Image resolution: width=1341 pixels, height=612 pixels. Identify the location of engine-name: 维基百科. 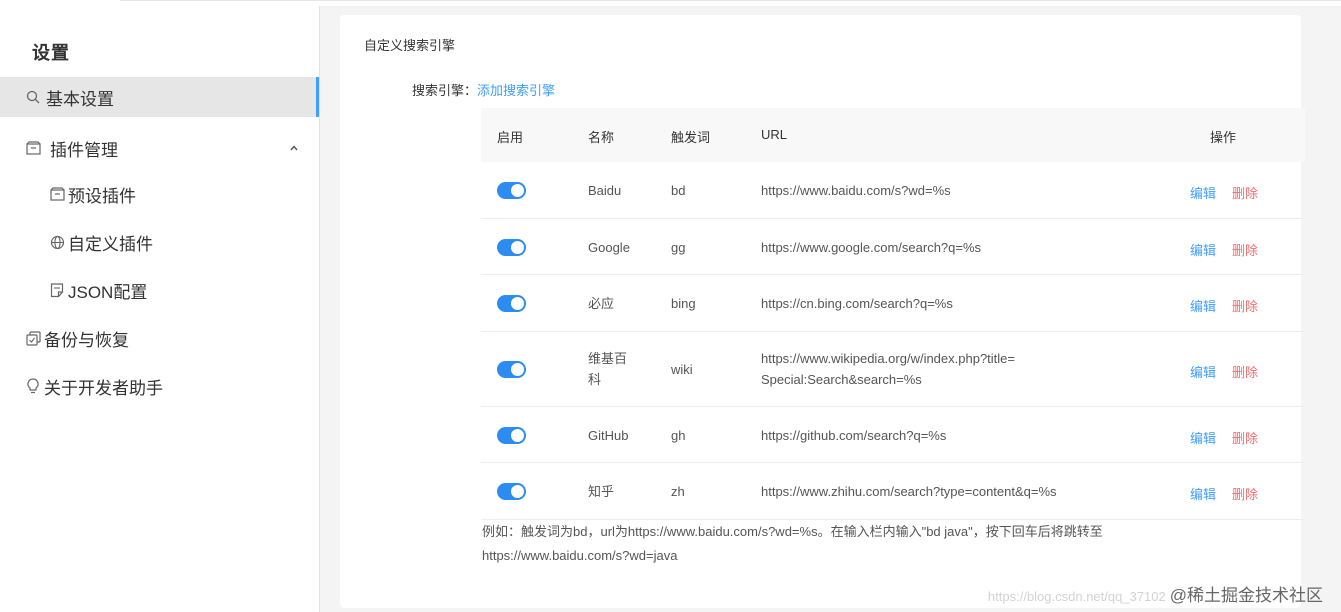
(608, 369).